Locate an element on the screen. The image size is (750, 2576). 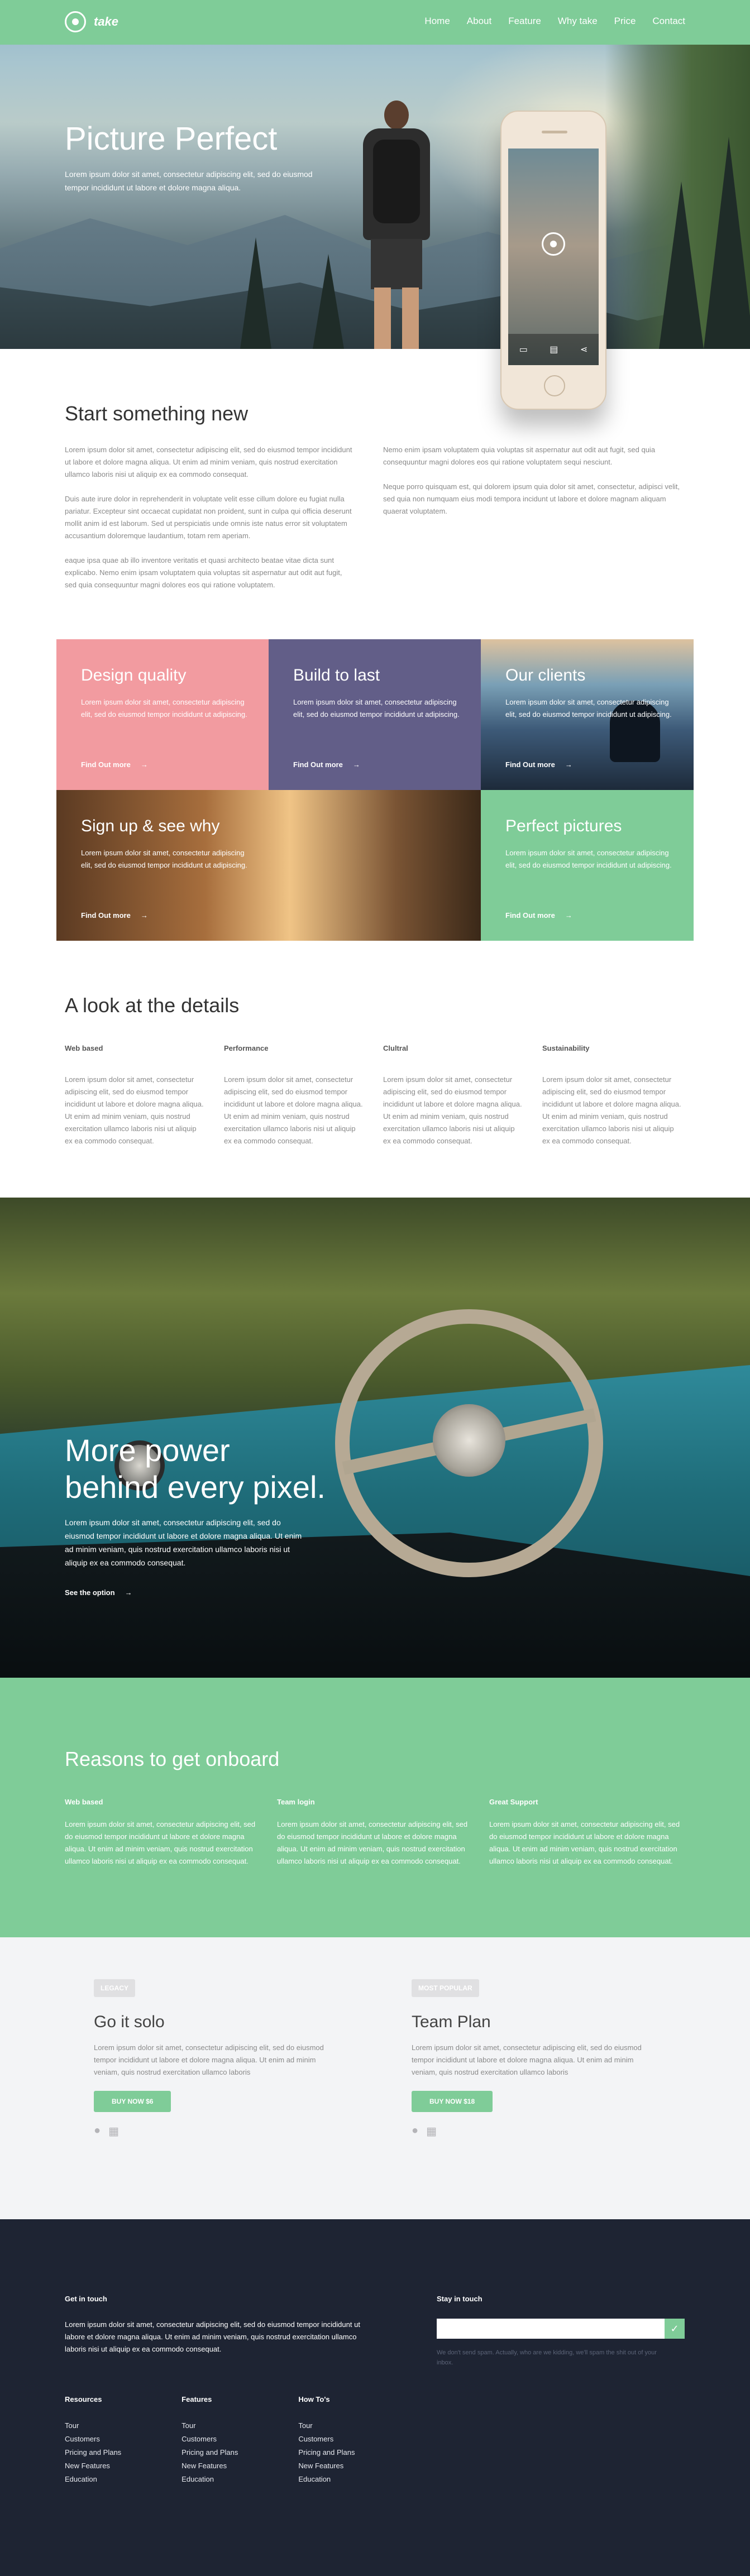
nav-item-about: About is located at coordinates (479, 21).